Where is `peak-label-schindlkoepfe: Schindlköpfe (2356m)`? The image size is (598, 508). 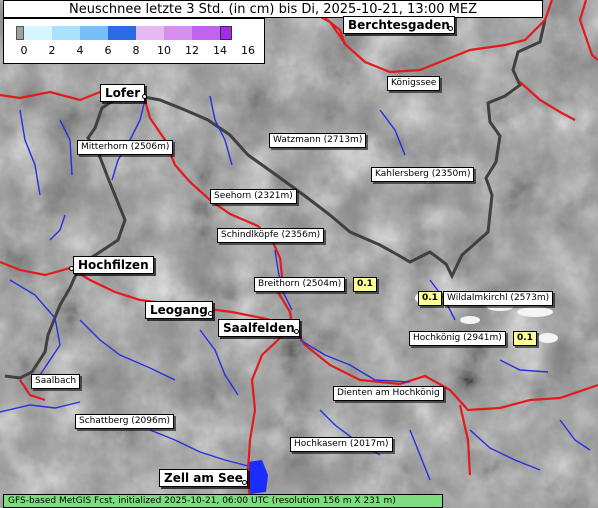 peak-label-schindlkoepfe: Schindlköpfe (2356m) is located at coordinates (271, 235).